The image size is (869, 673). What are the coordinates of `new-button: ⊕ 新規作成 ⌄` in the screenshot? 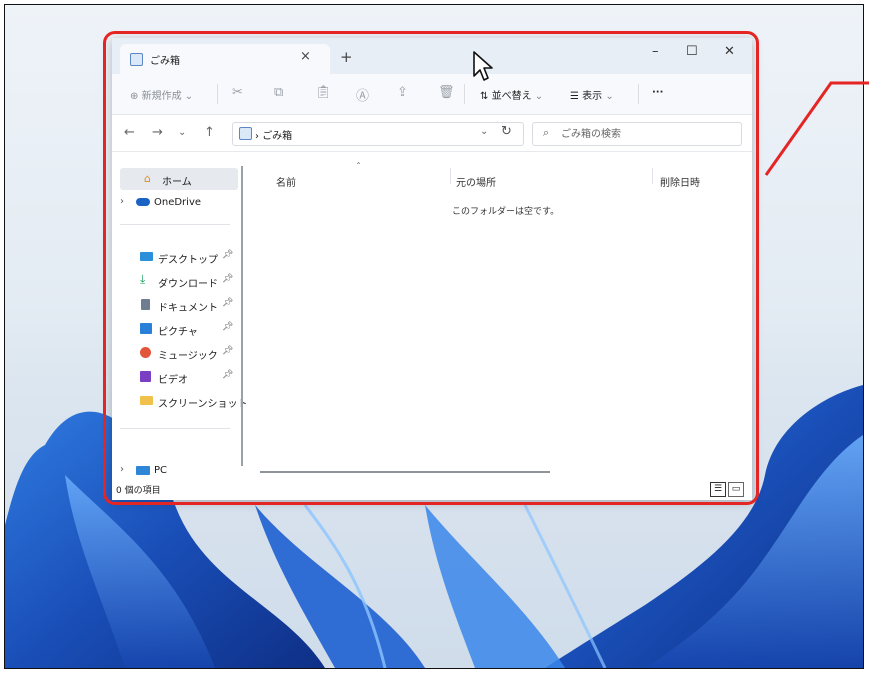 It's located at (161, 94).